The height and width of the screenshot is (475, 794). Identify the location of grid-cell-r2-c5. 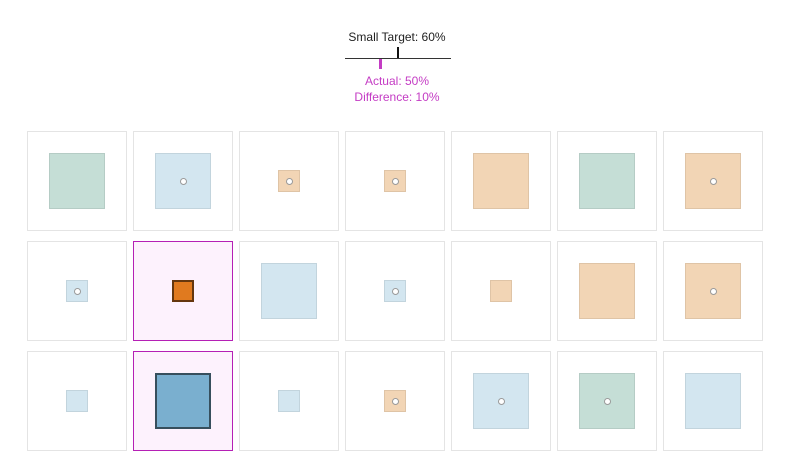
(501, 291).